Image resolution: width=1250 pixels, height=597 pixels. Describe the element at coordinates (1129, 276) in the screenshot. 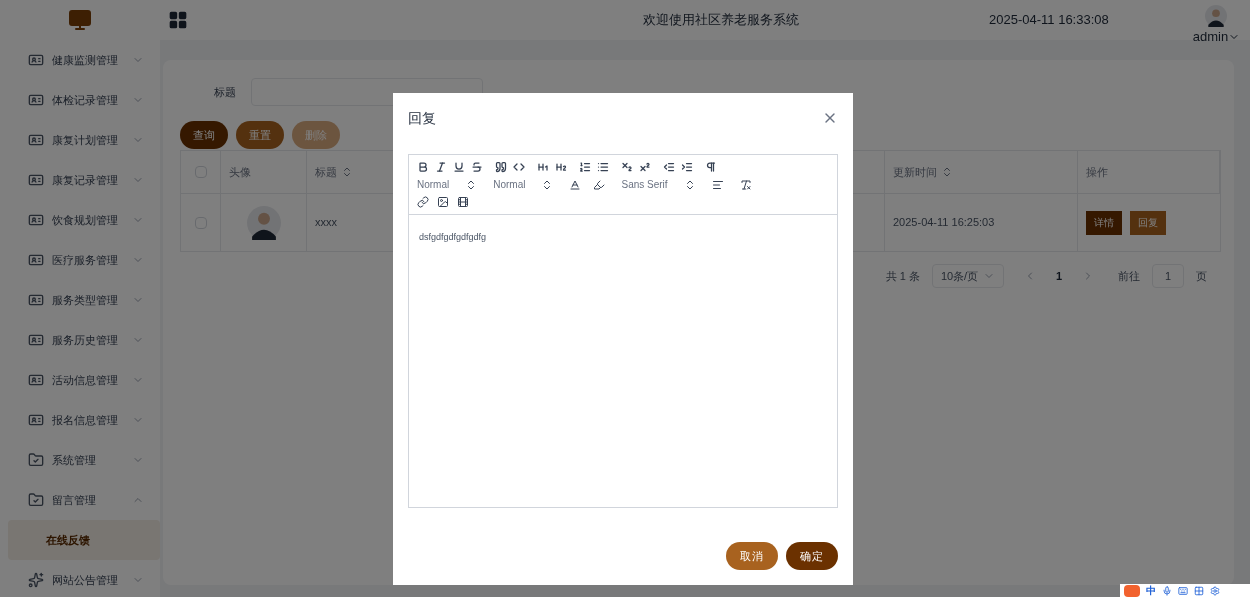

I see `goto-label: 前往` at that location.